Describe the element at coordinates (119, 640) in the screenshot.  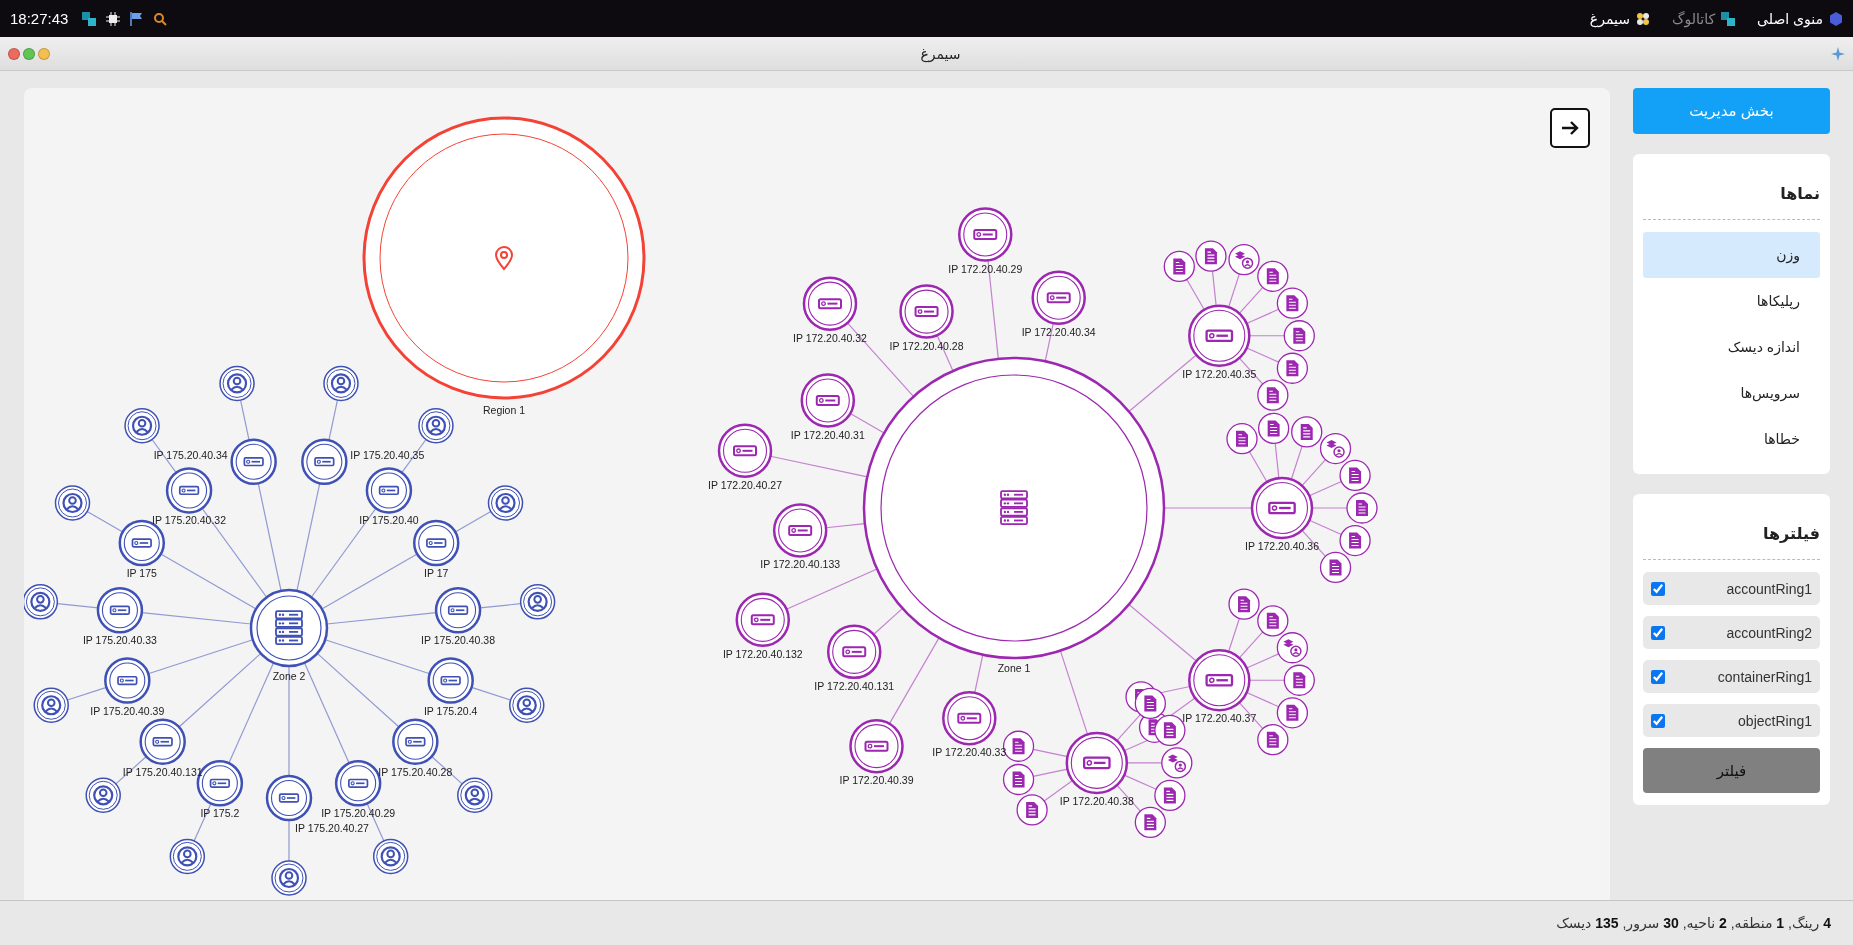
I see `node-label: IP 175.20.40.33` at that location.